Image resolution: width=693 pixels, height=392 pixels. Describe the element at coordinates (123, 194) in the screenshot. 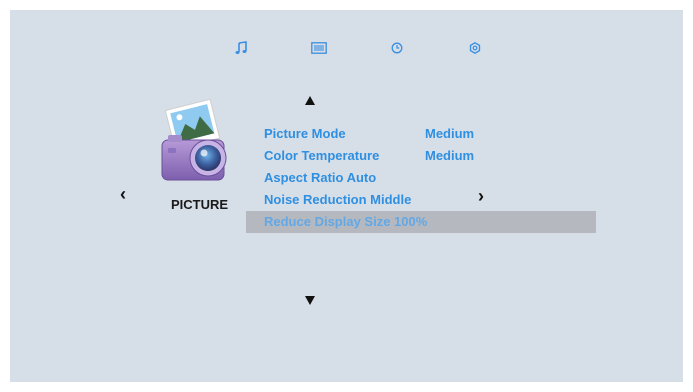

I see `chevron-left-icon: ‹` at that location.